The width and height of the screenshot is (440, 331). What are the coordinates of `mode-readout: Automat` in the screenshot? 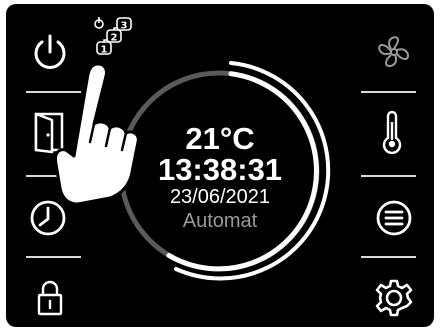 It's located at (220, 221).